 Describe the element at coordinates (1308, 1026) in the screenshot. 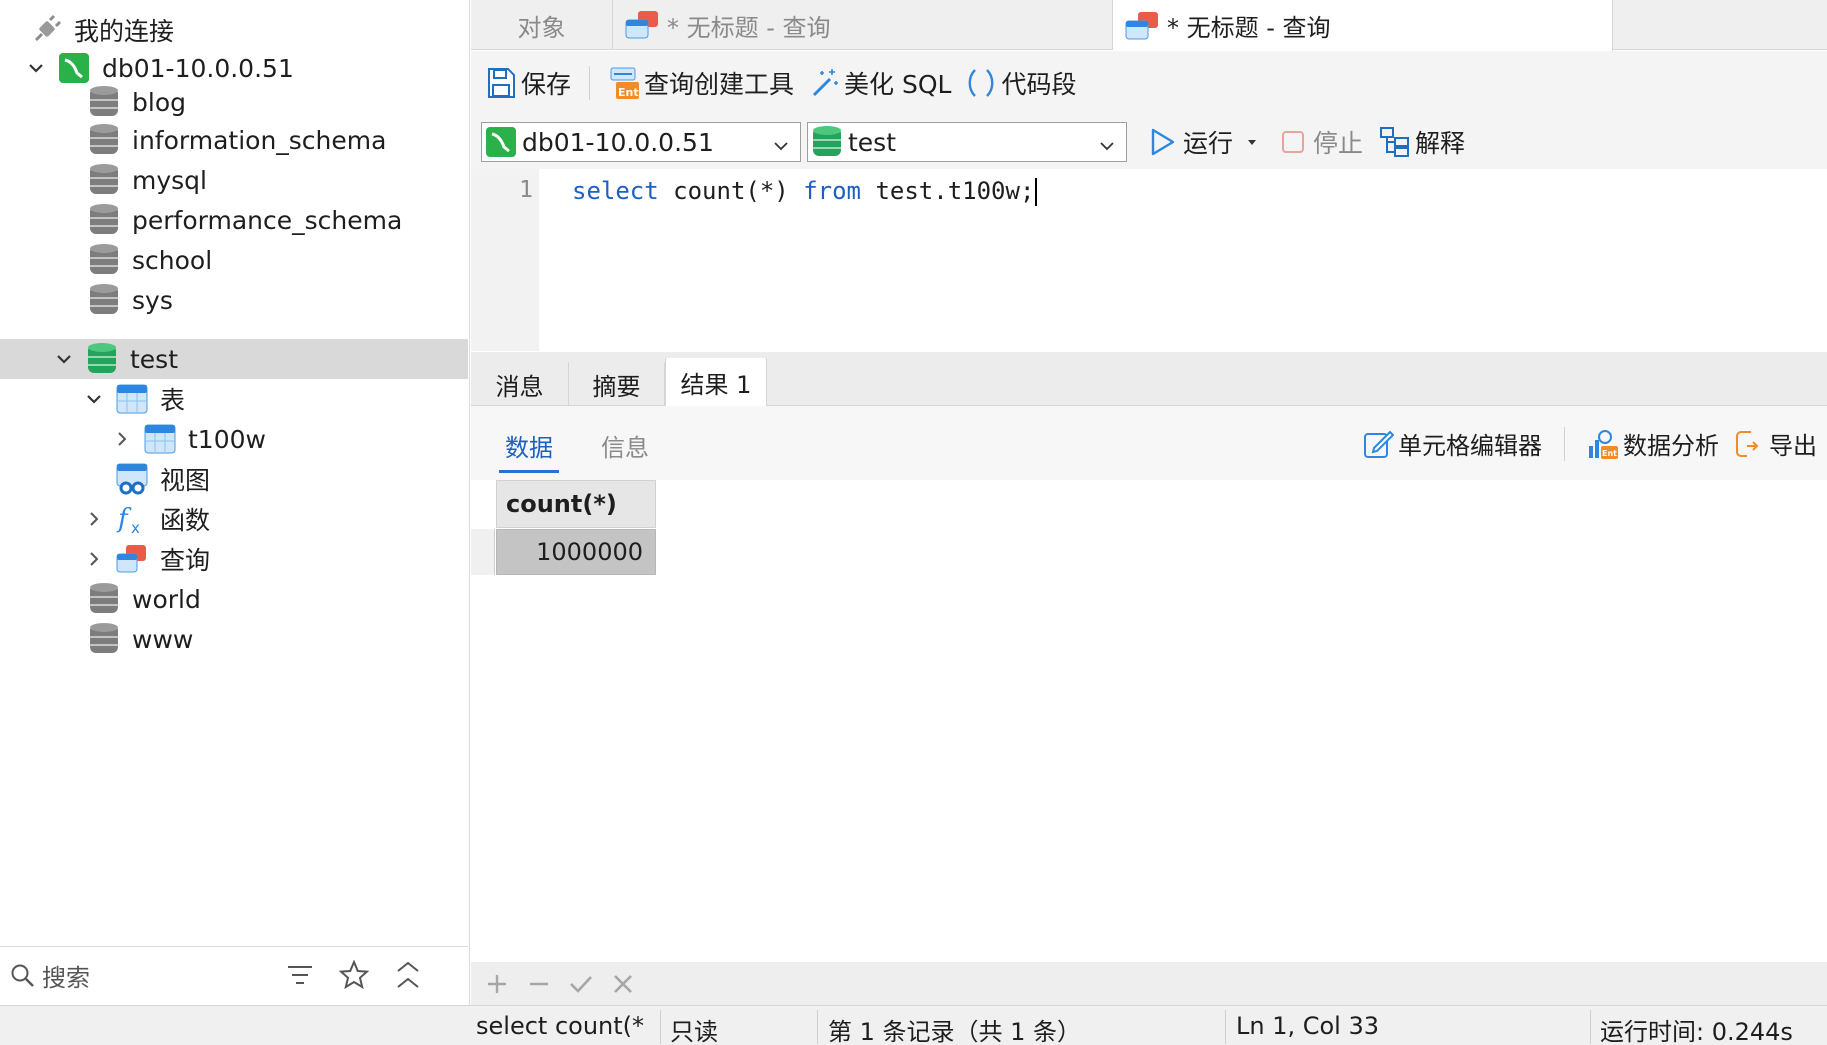

I see `status-cursor-position: Ln 1, Col 33` at that location.